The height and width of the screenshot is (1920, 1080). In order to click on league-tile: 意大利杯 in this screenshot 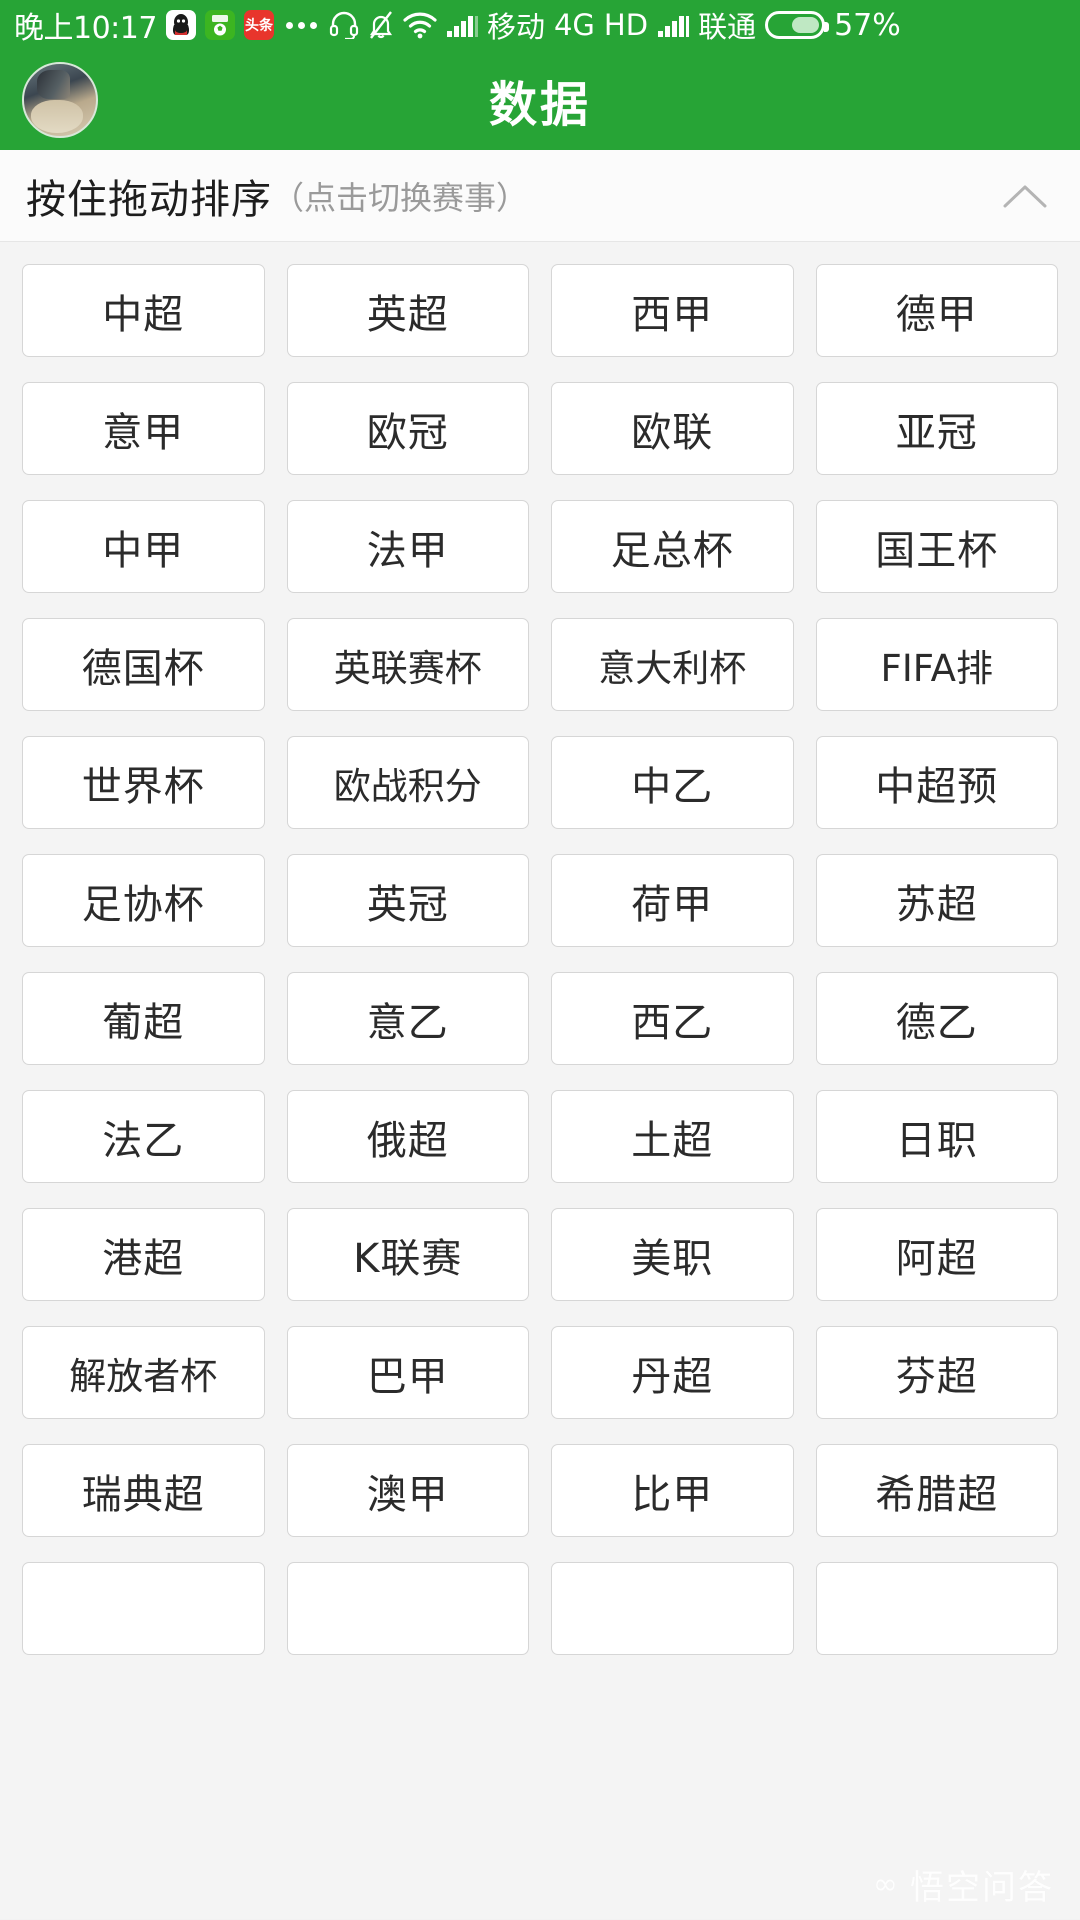, I will do `click(672, 664)`.